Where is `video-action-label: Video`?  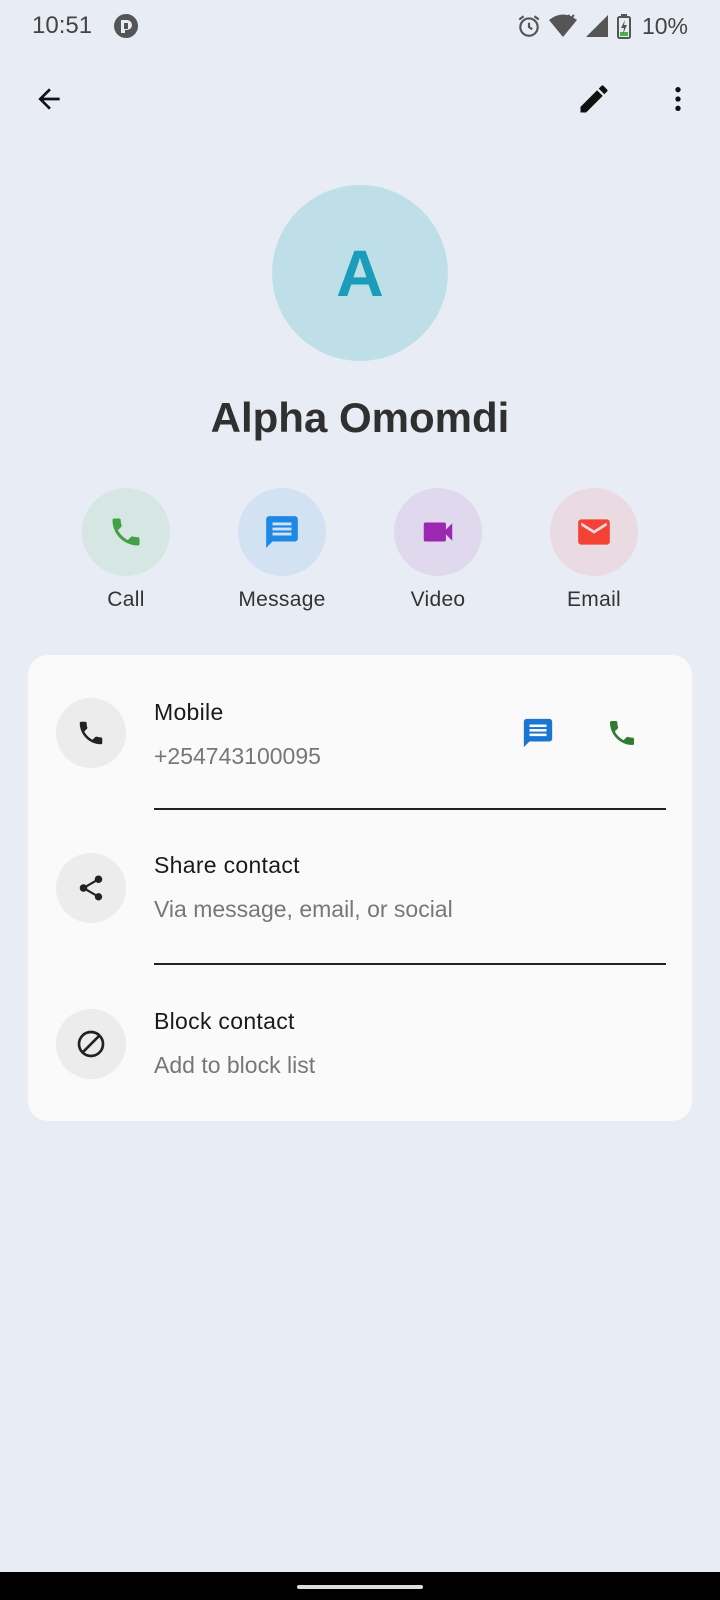 video-action-label: Video is located at coordinates (438, 599).